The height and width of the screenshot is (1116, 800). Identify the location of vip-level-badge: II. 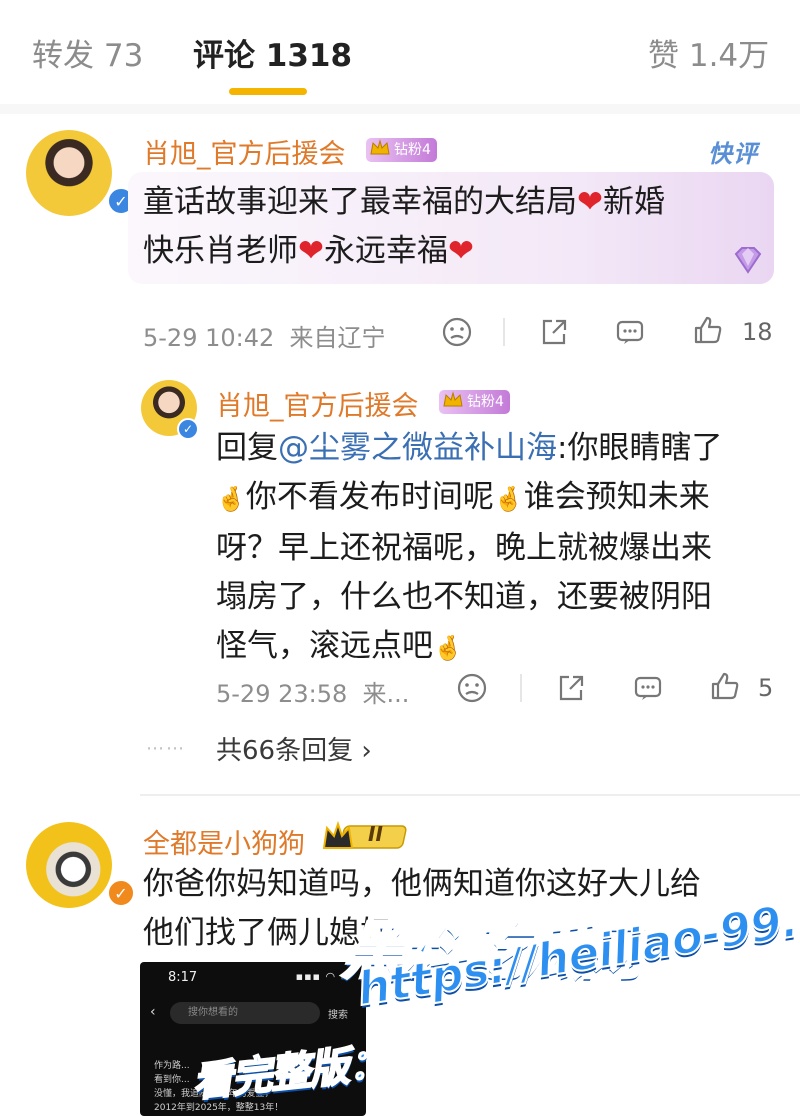
(375, 834).